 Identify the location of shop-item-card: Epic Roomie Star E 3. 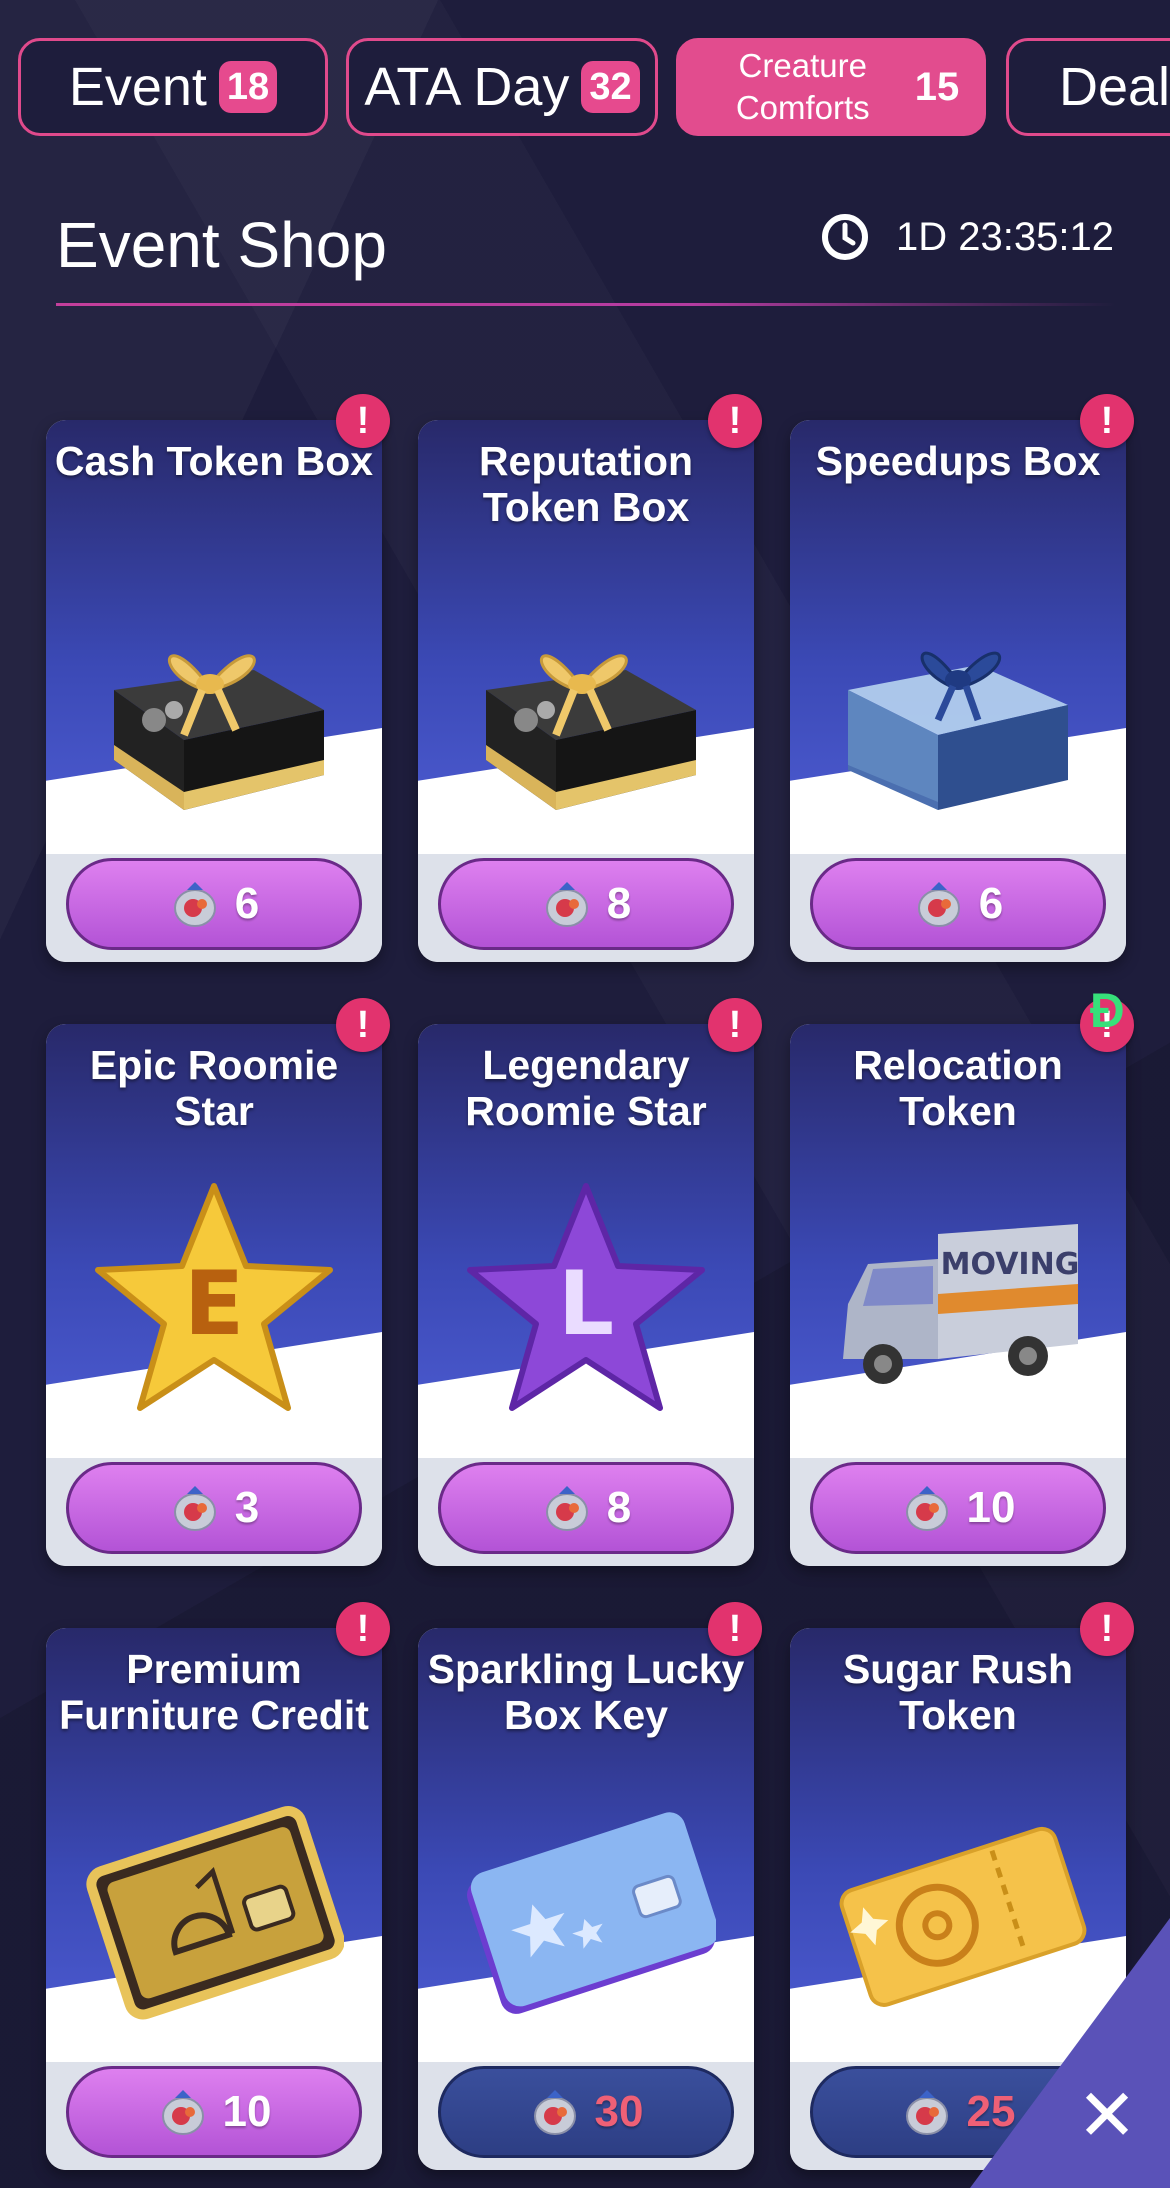
(214, 1295).